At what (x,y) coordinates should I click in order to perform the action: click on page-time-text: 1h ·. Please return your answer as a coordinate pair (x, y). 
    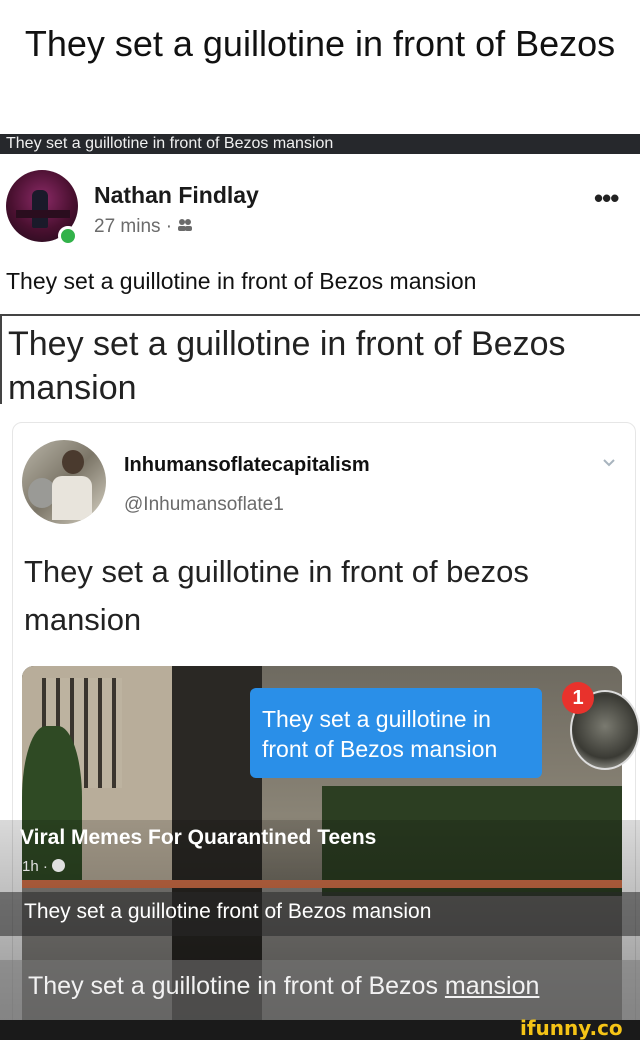
    Looking at the image, I should click on (35, 866).